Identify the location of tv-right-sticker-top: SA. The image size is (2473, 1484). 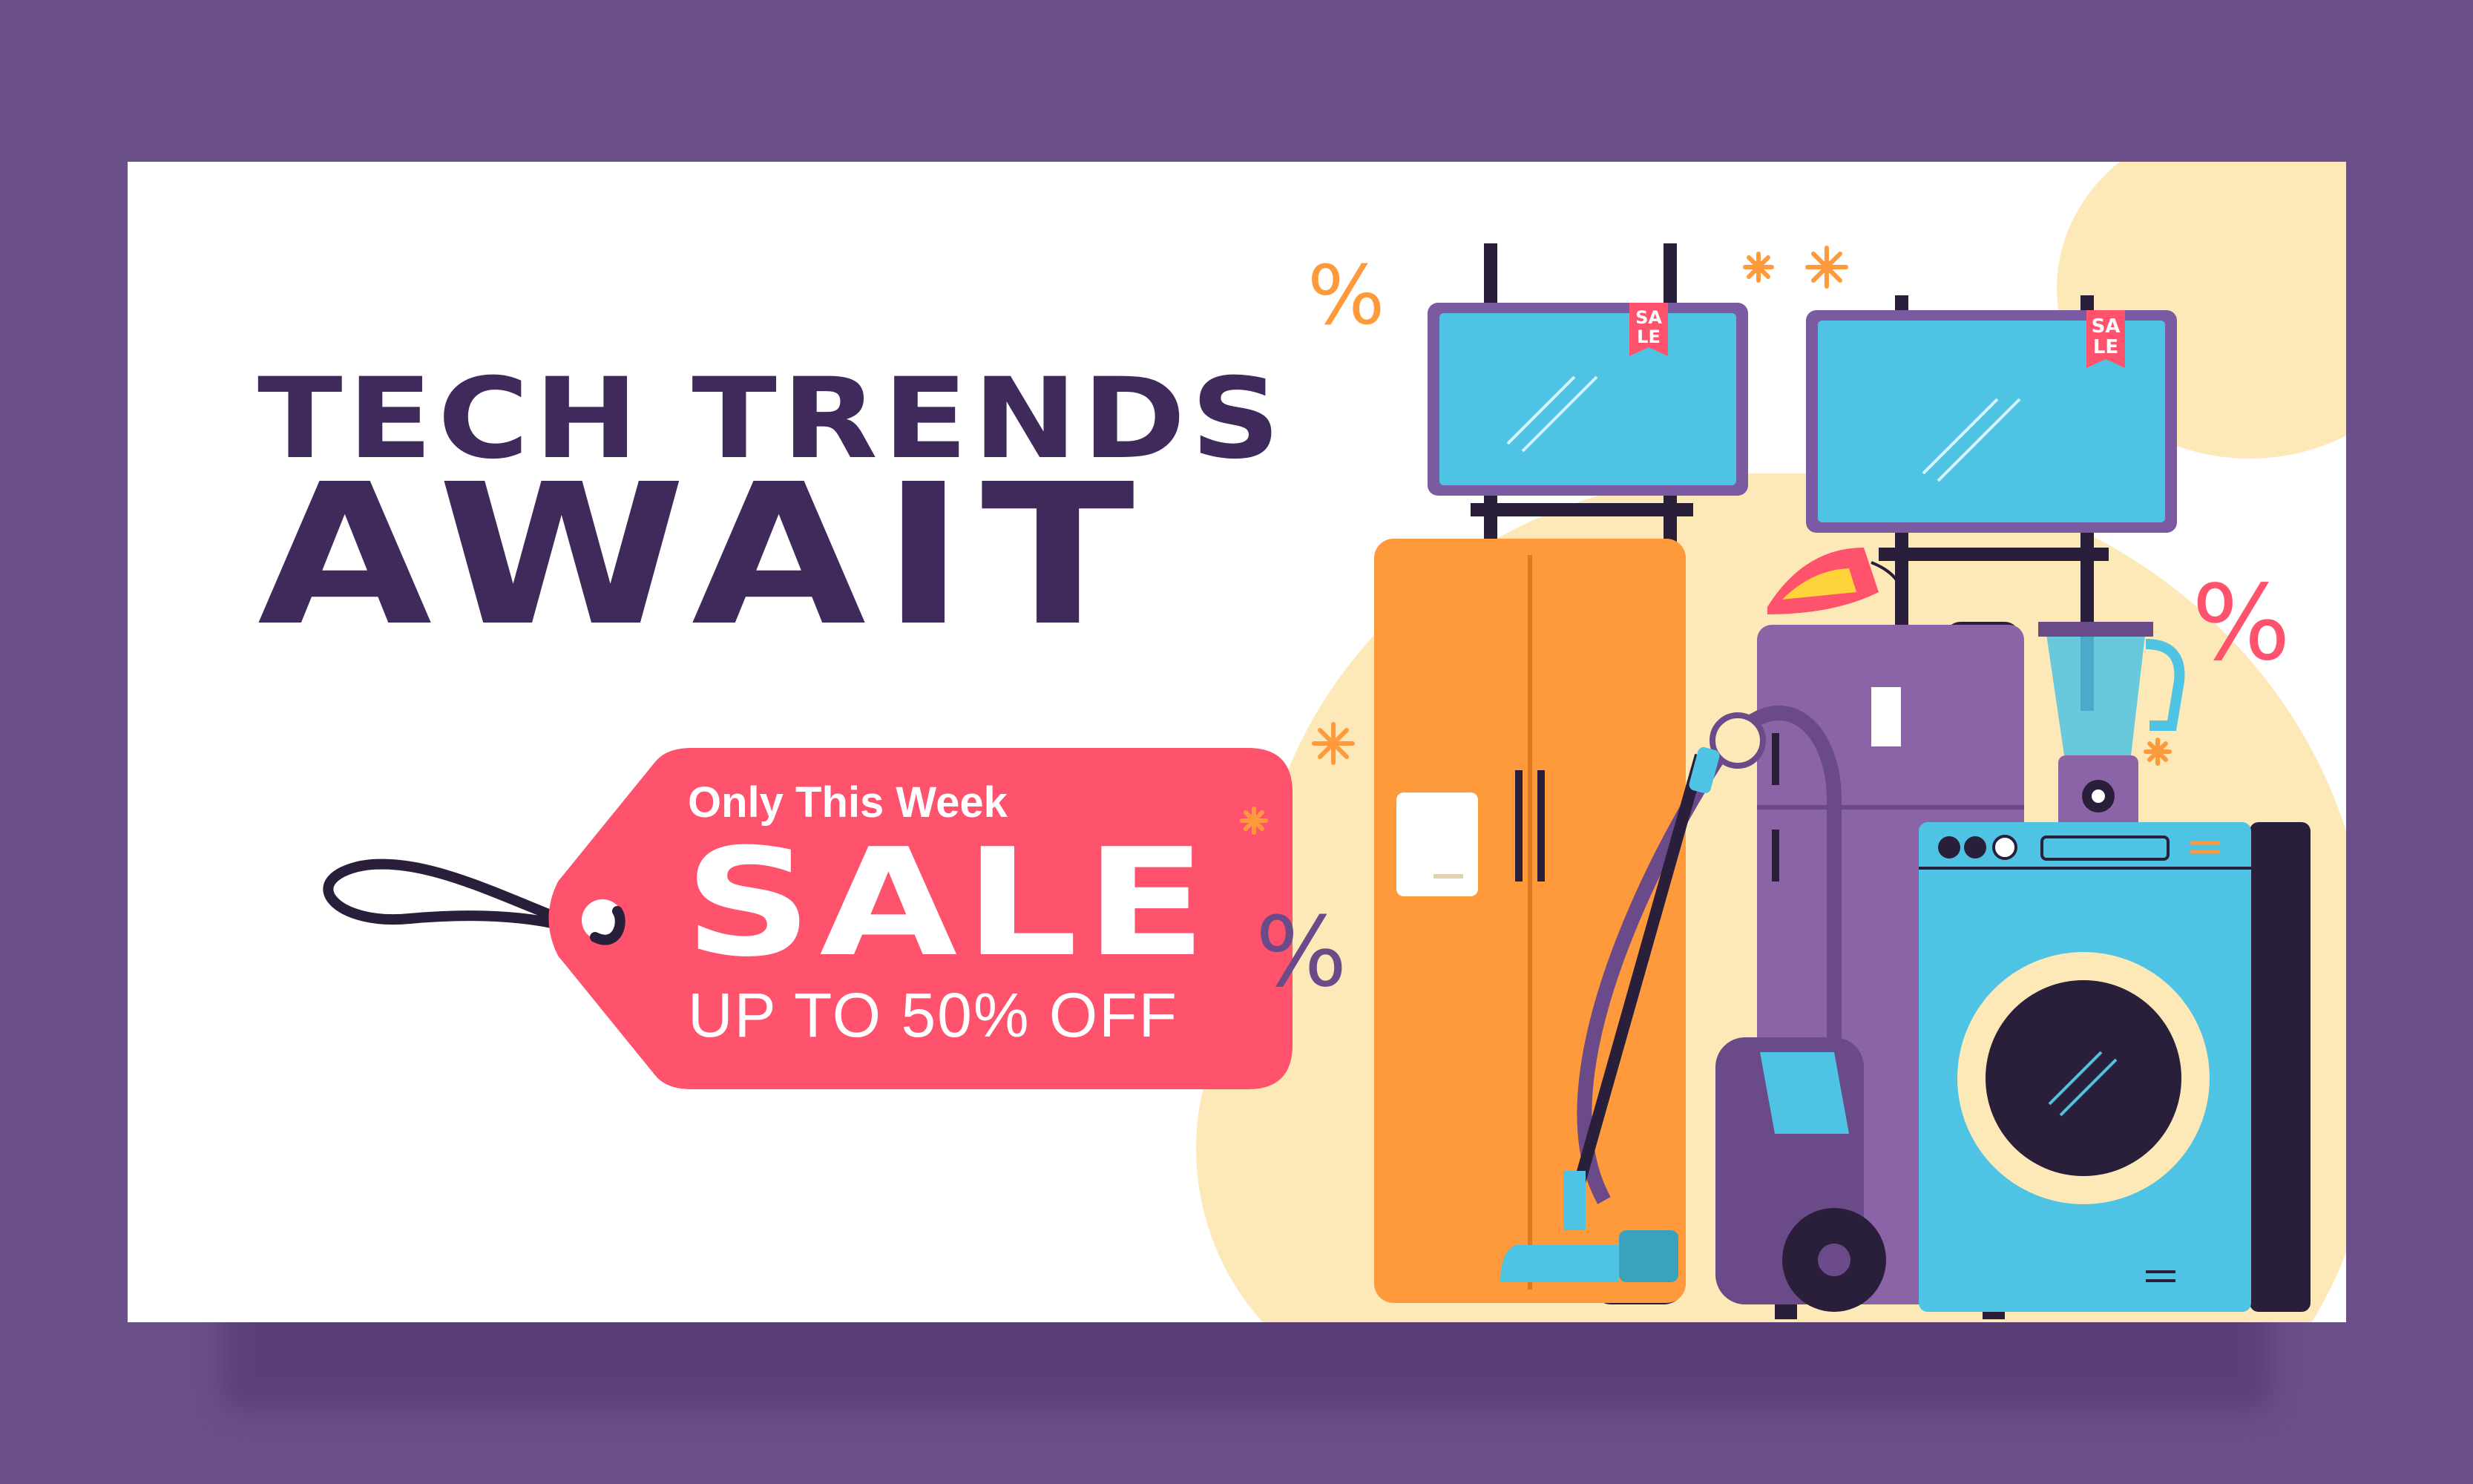
(2106, 326).